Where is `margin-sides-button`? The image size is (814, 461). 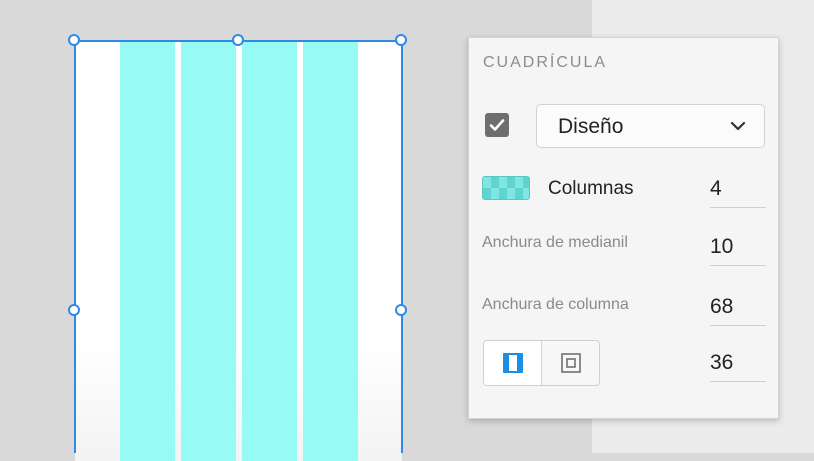
margin-sides-button is located at coordinates (512, 363).